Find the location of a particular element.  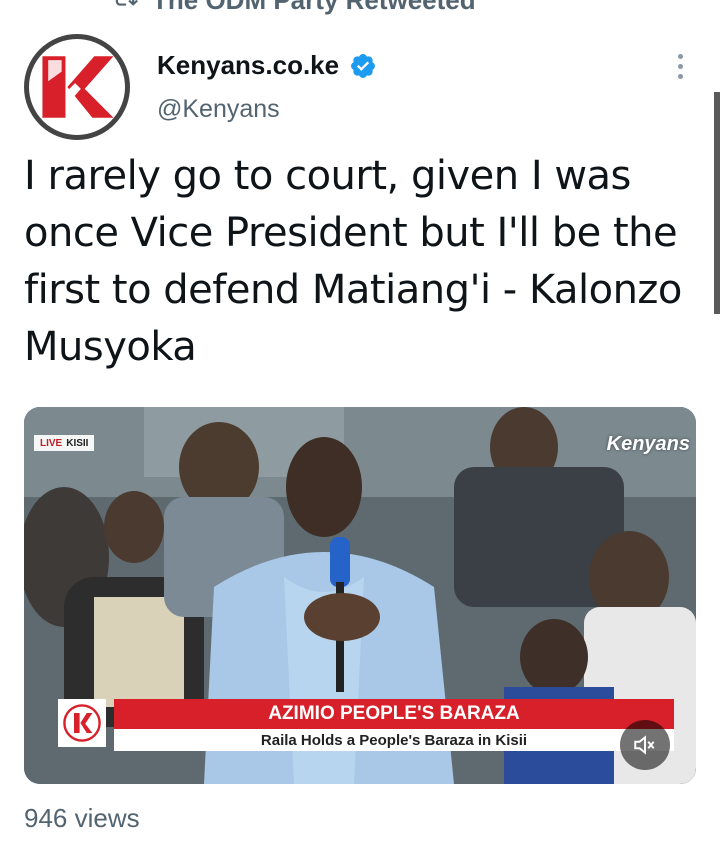

retweet-context: The ODM Party Retweeted is located at coordinates (294, 8).